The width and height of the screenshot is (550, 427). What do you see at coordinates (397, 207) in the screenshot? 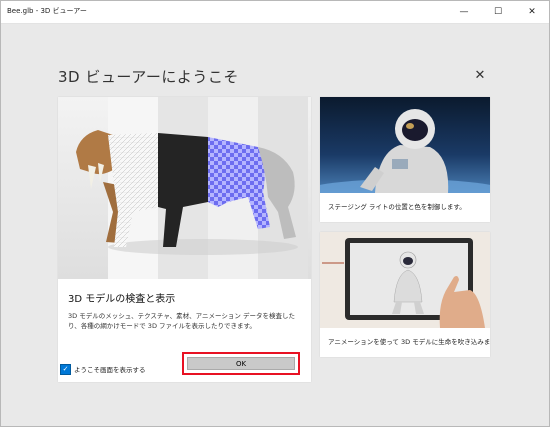
I see `lighting-card-text: ステージング ライトの位置と色を制御します。` at bounding box center [397, 207].